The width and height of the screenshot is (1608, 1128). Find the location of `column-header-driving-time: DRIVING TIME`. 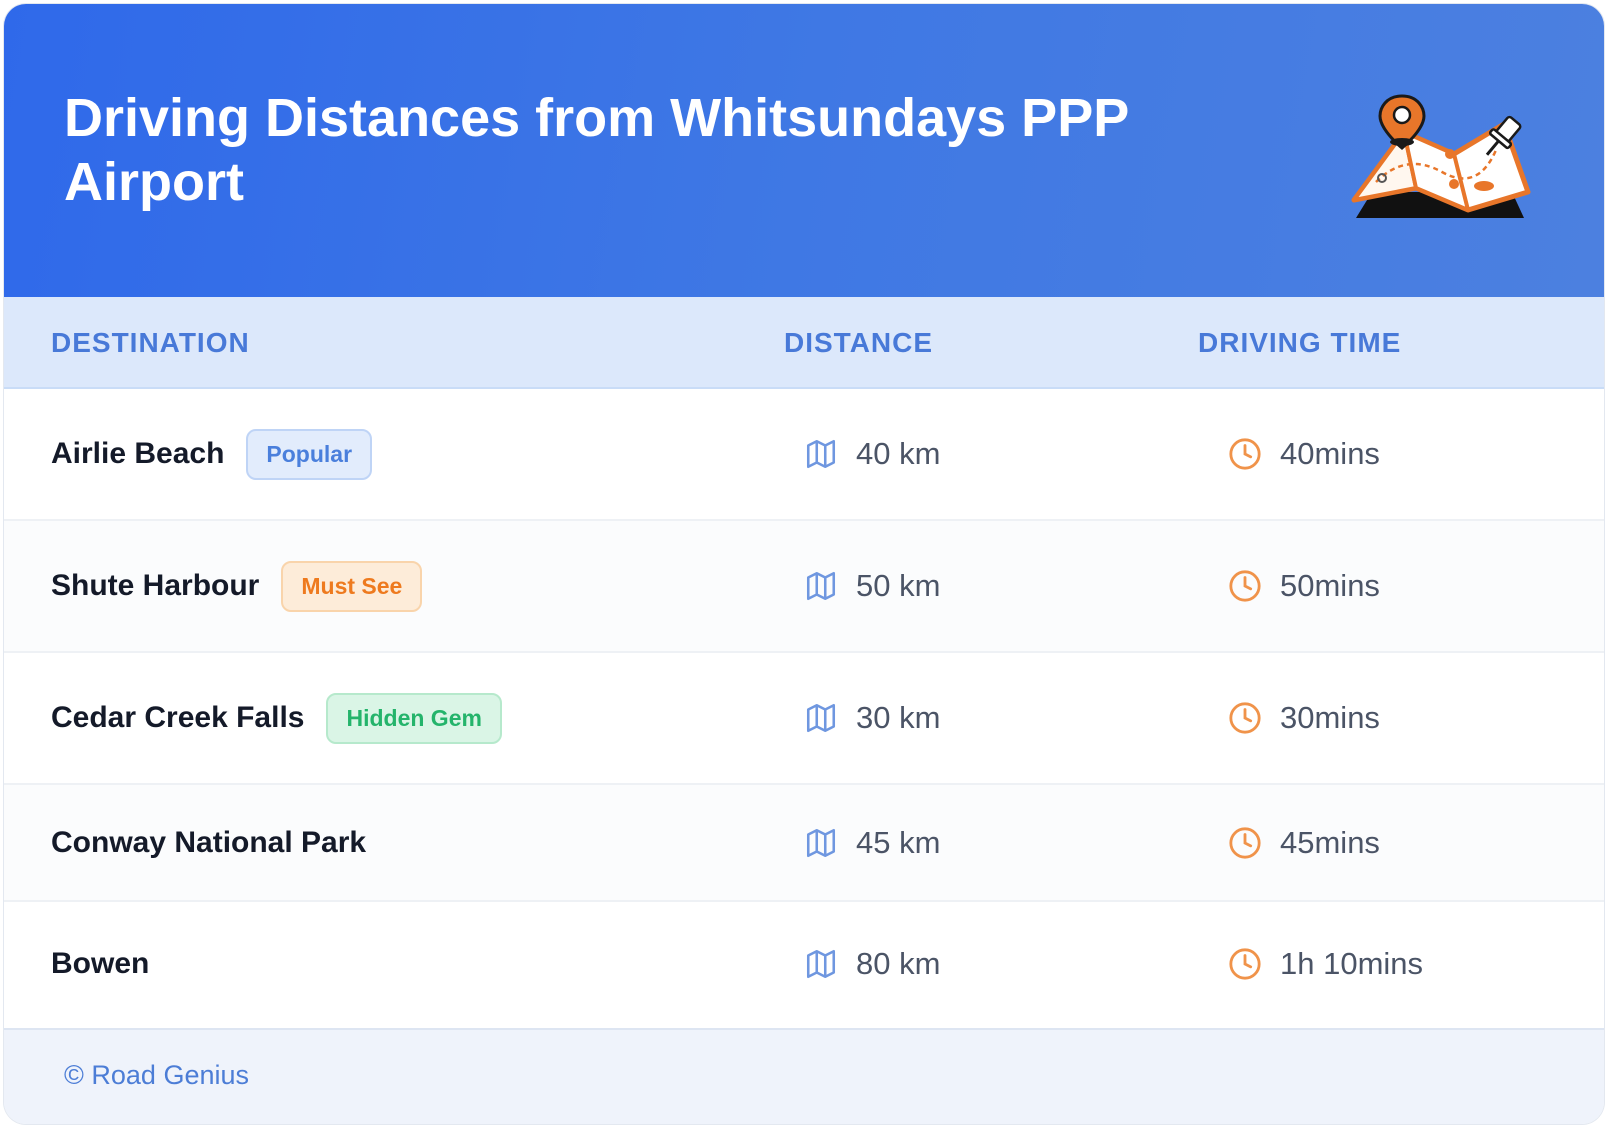

column-header-driving-time: DRIVING TIME is located at coordinates (1300, 342).